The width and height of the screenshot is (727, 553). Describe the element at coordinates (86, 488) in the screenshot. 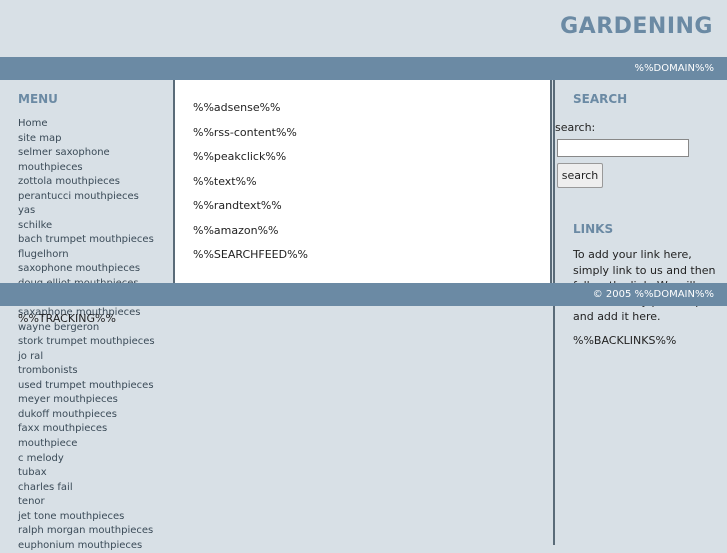

I see `menu-item: charles fail` at that location.